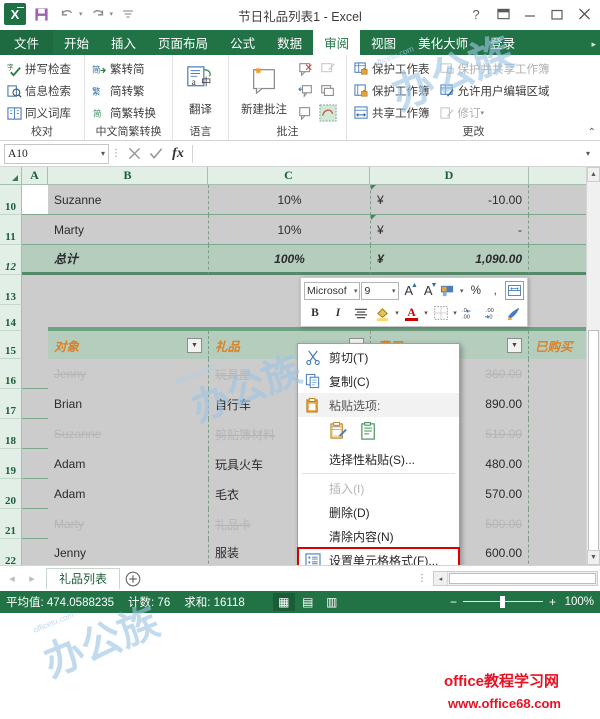 This screenshot has height=719, width=600. Describe the element at coordinates (428, 290) in the screenshot. I see `shrink-font-button: A ▼` at that location.